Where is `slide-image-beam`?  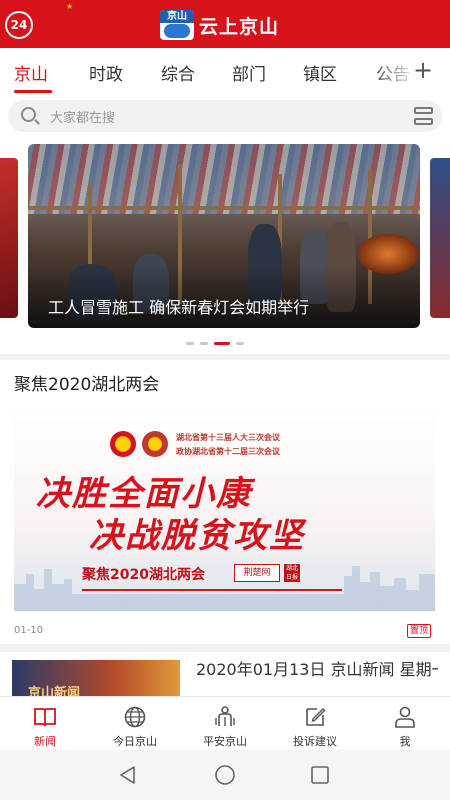
slide-image-beam is located at coordinates (224, 208).